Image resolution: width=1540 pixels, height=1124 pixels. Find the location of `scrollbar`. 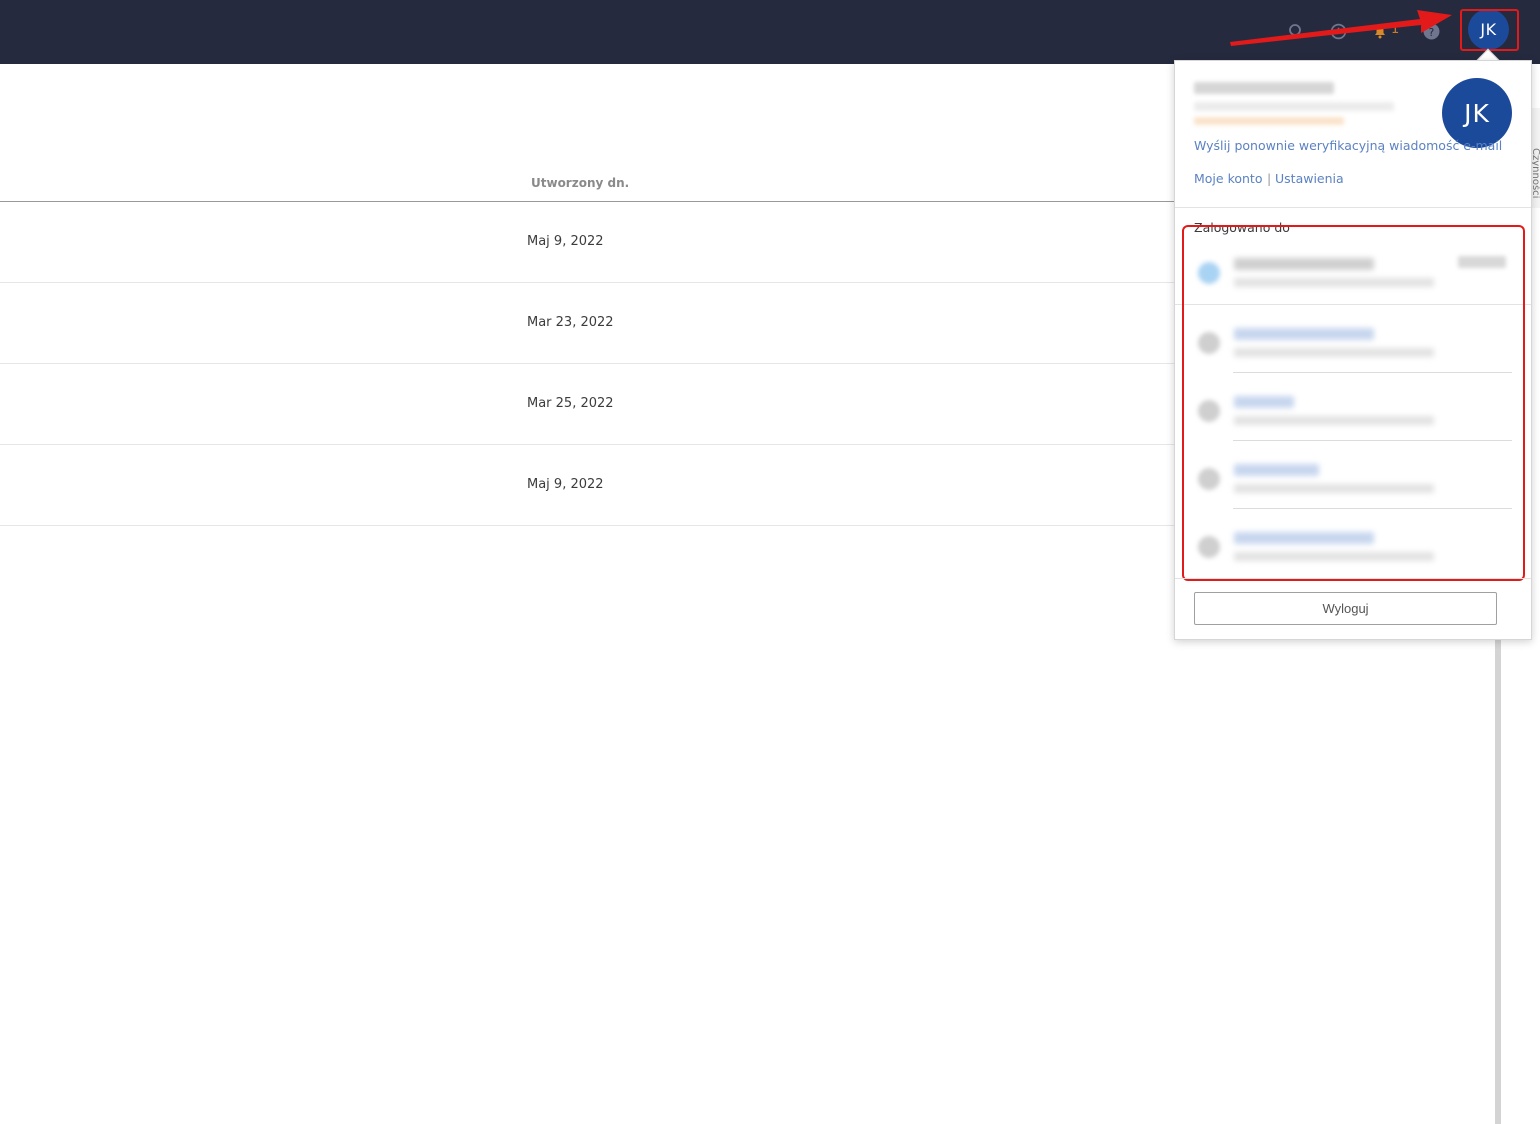

scrollbar is located at coordinates (1498, 882).